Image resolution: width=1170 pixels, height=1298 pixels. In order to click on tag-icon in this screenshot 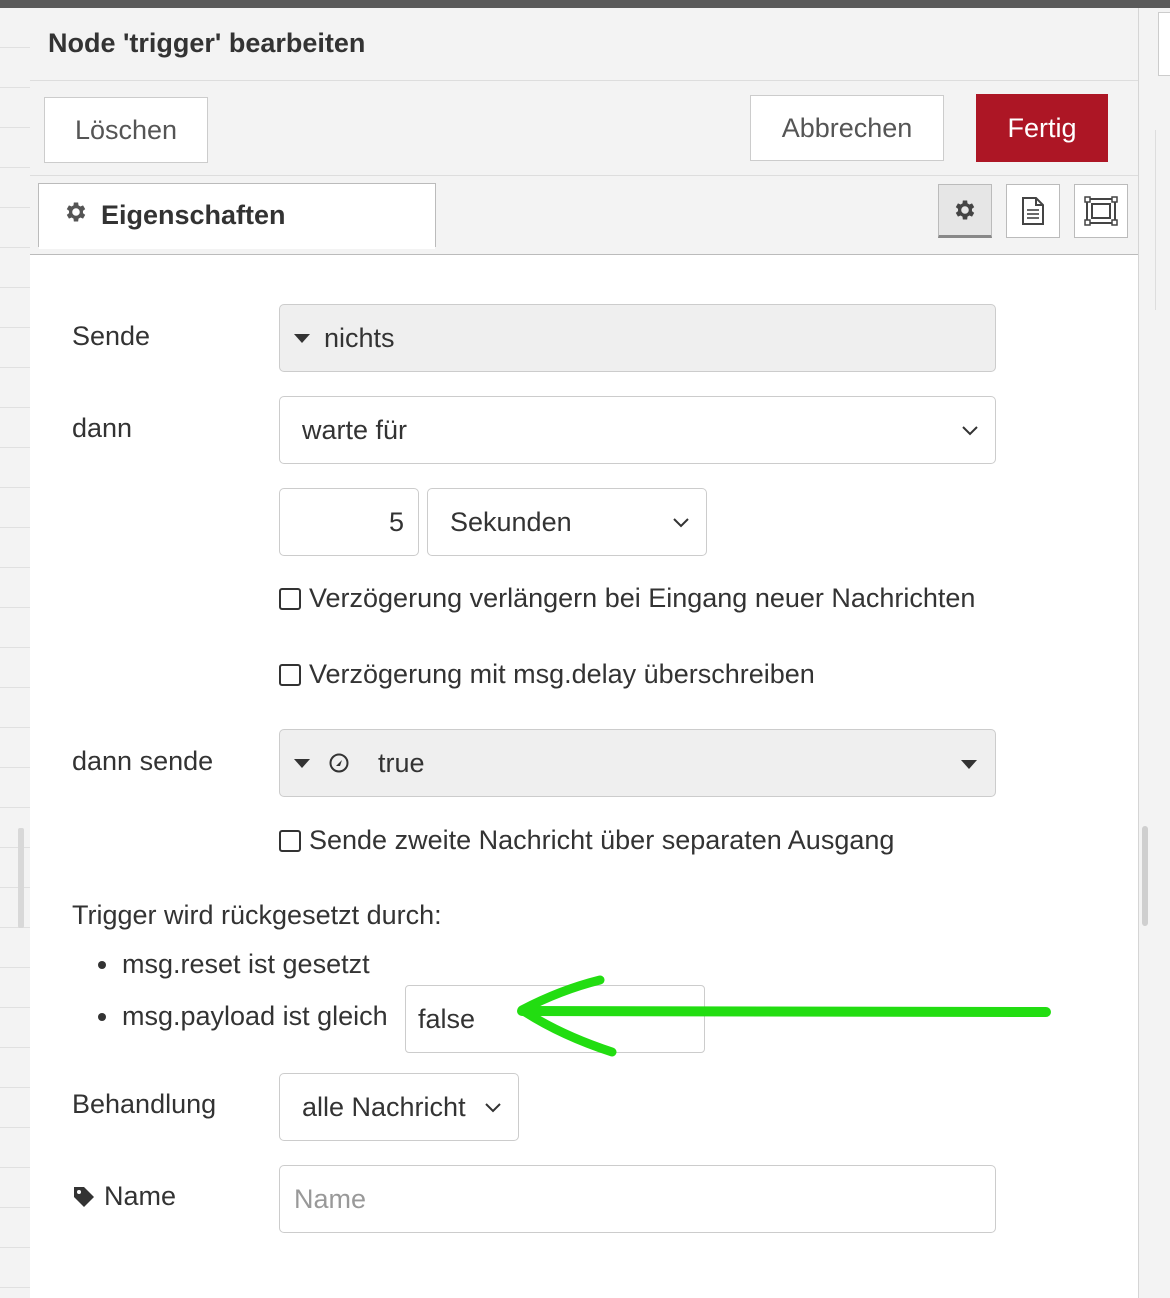, I will do `click(84, 1196)`.